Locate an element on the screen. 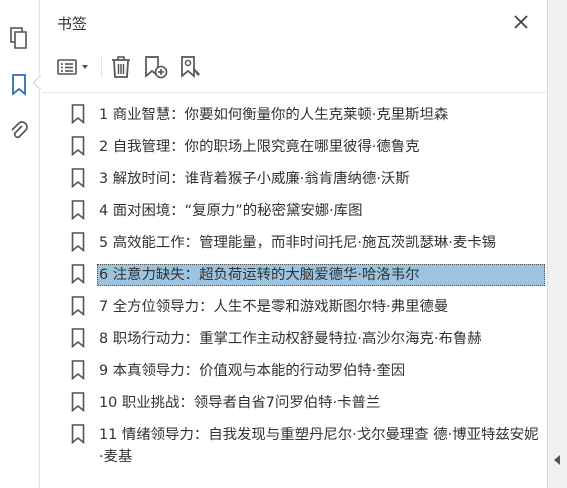 Image resolution: width=567 pixels, height=488 pixels. bookmark-item: 4 面对困境：“复原力”的秘密黛安娜·库图 is located at coordinates (309, 212).